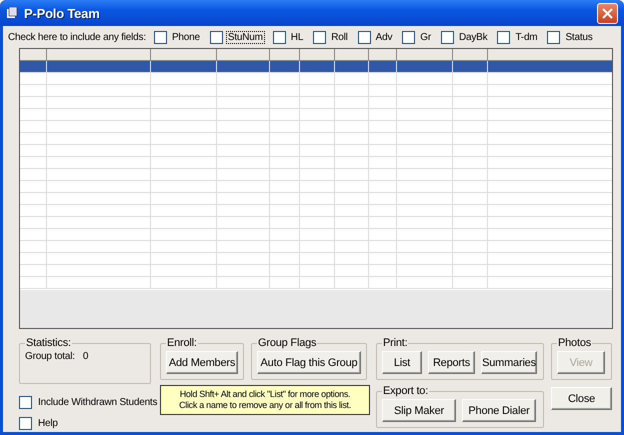 Image resolution: width=624 pixels, height=435 pixels. What do you see at coordinates (451, 362) in the screenshot?
I see `push-button: Reports` at bounding box center [451, 362].